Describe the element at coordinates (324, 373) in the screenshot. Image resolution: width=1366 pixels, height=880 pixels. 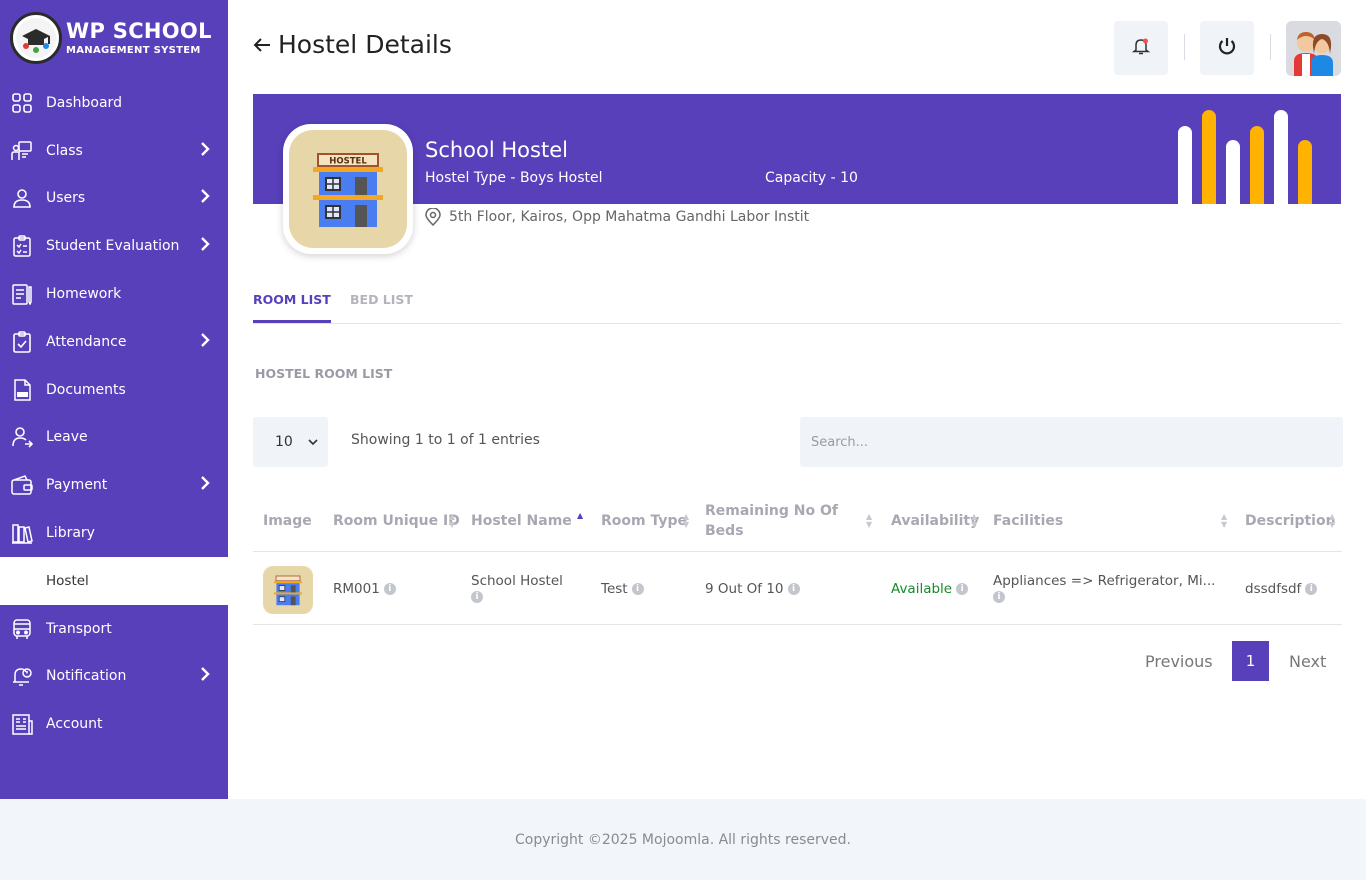
I see `section-title: HOSTEL ROOM LIST` at that location.